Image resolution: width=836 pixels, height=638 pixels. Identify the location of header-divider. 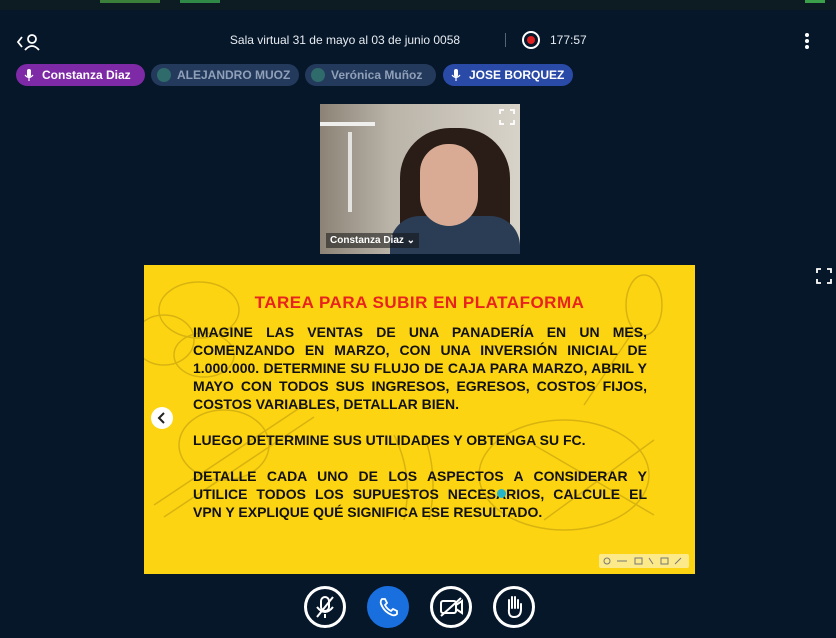
(505, 40).